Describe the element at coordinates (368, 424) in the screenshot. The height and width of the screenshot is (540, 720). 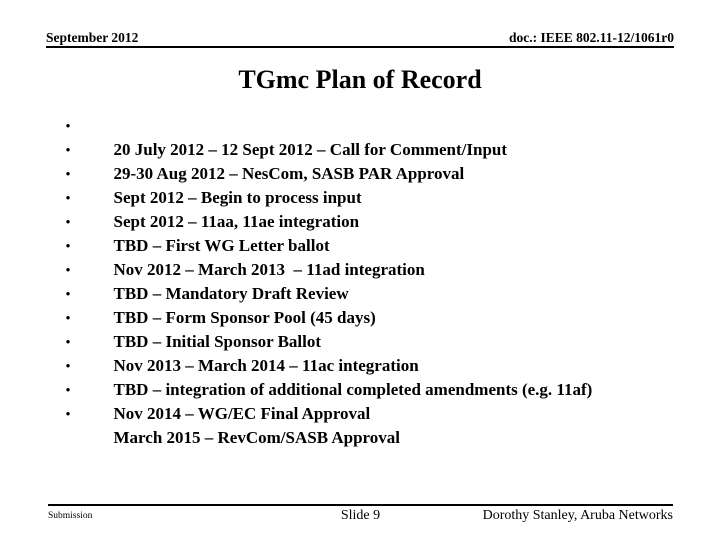
I see `list-item: • March 2015 – RevCom/SASB Approval` at that location.